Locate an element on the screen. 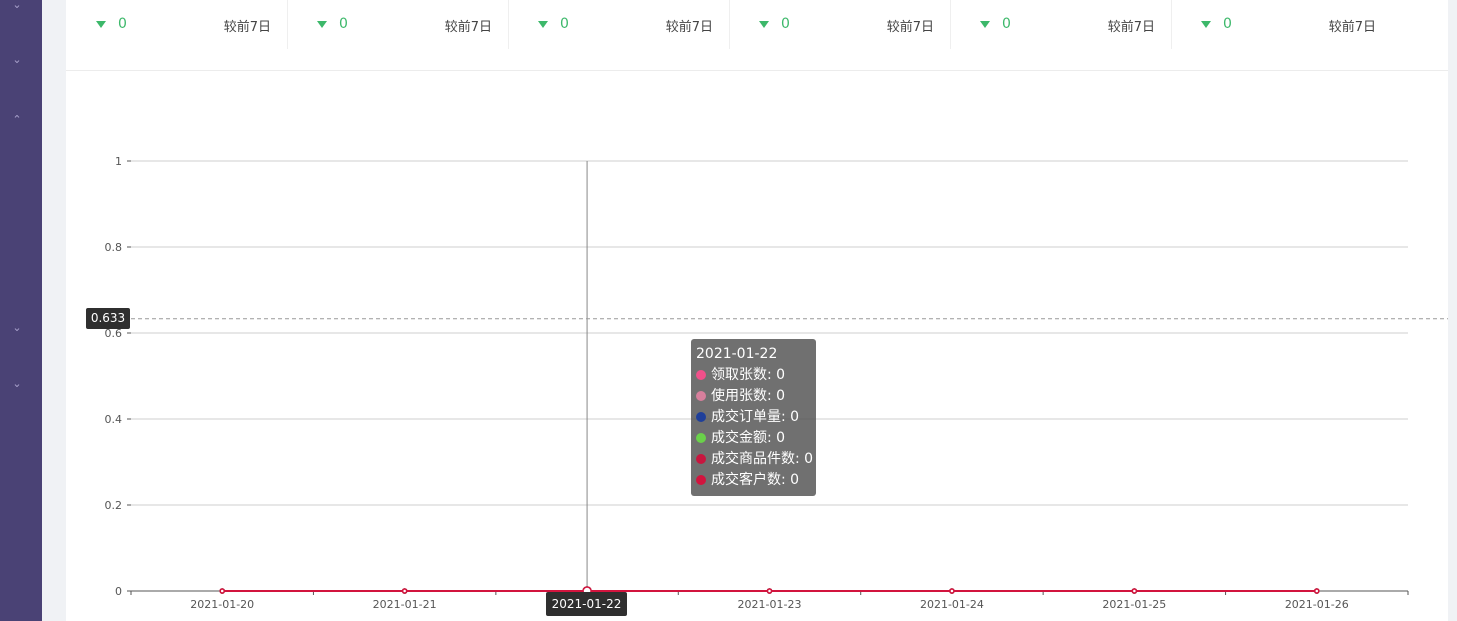  tooltip-row: 领取张数: 0 is located at coordinates (753, 375).